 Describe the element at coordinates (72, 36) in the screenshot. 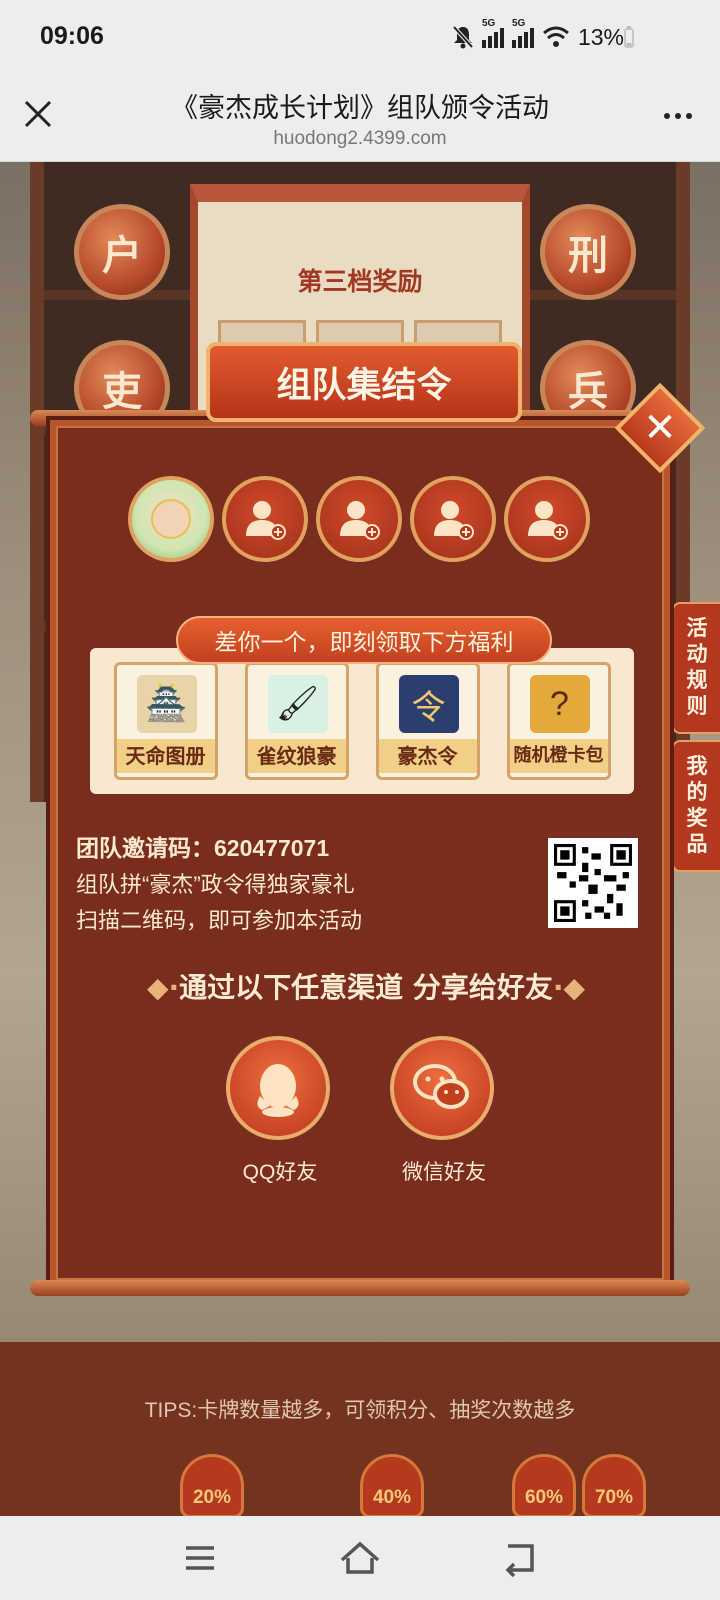

I see `status-time: 09:06` at that location.